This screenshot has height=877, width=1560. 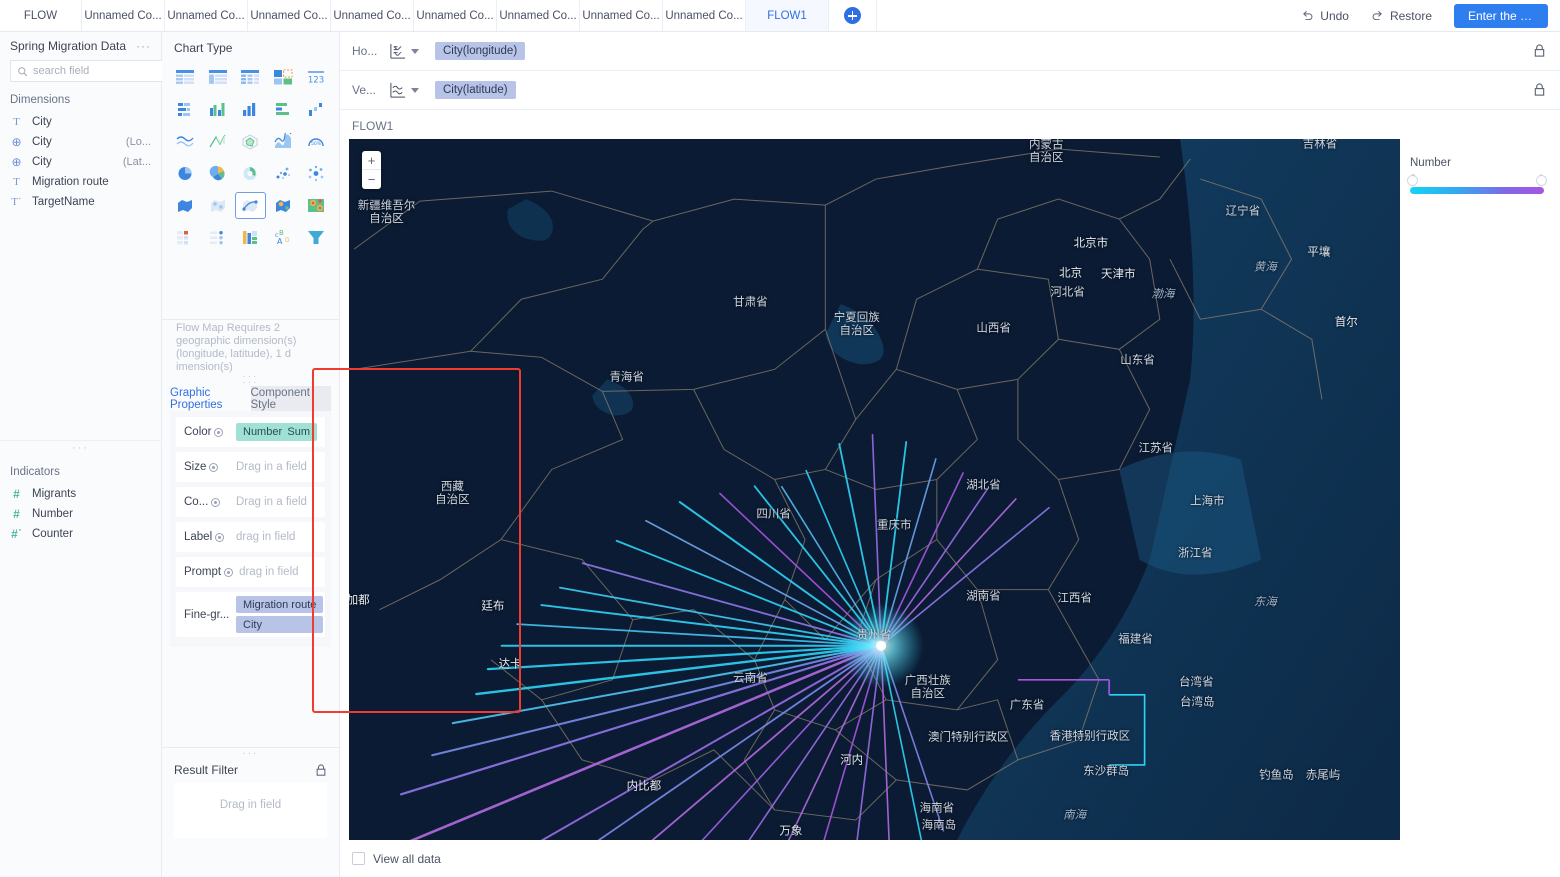 I want to click on view-all-data-checkbox, so click(x=358, y=858).